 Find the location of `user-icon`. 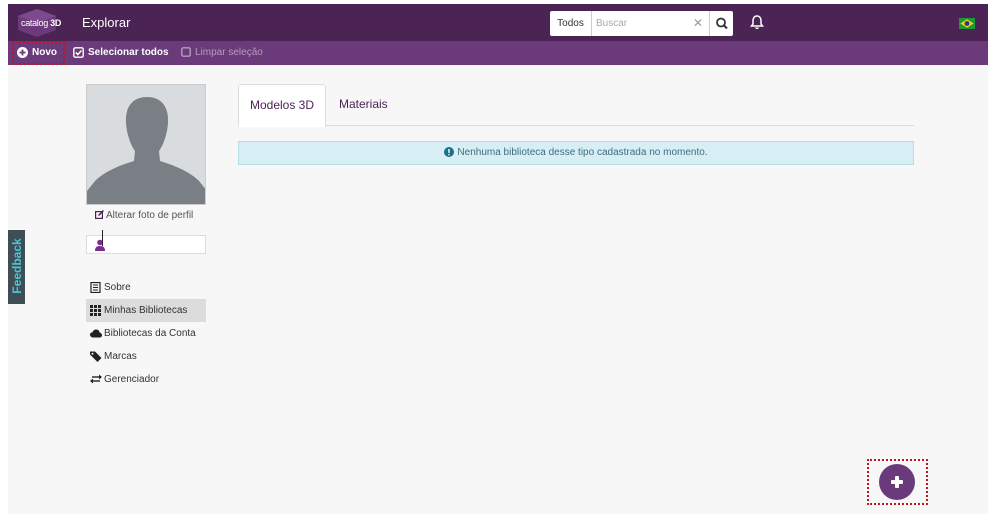

user-icon is located at coordinates (100, 245).